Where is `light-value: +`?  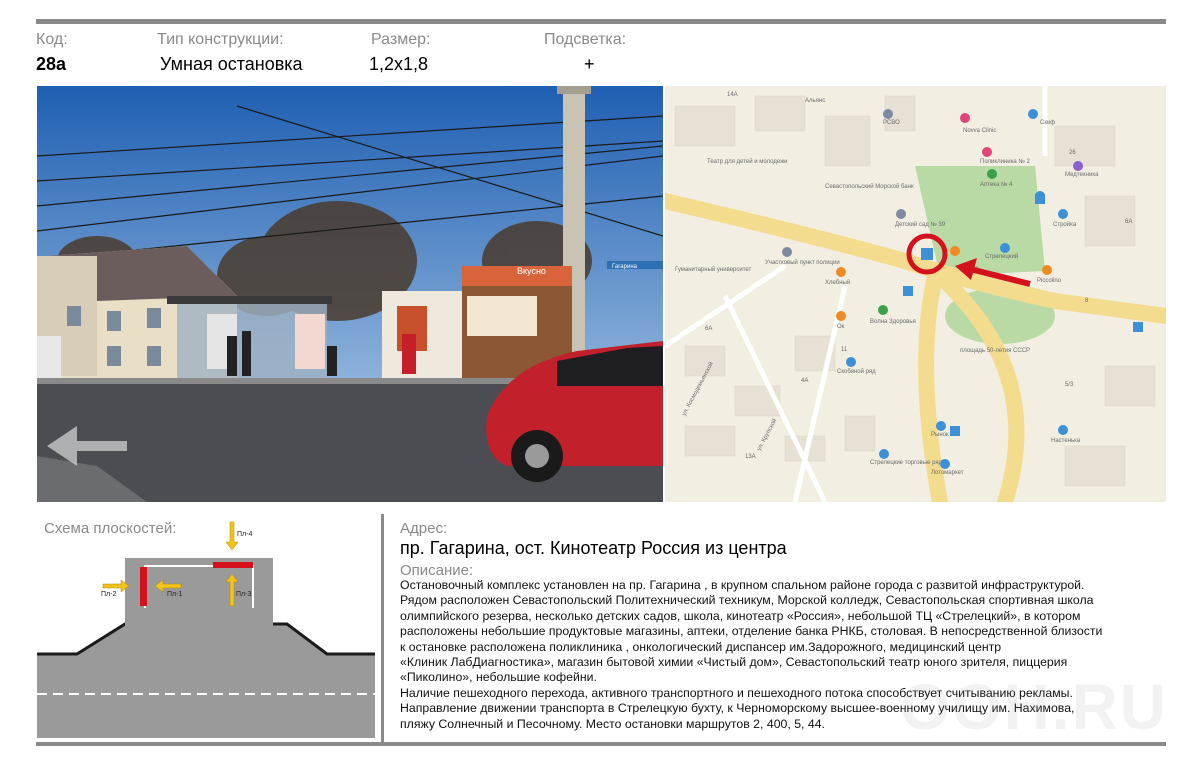
light-value: + is located at coordinates (589, 64).